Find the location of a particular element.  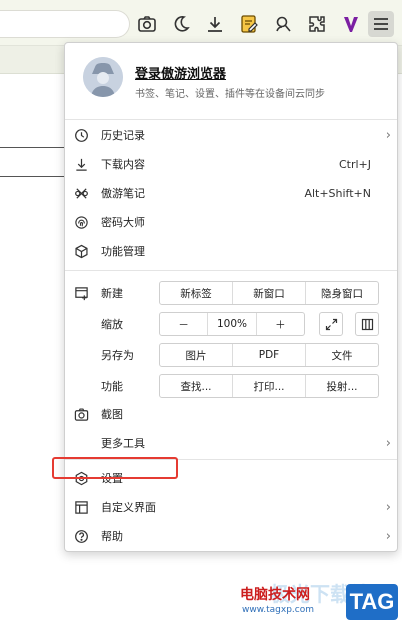

save-pdf-button: PDF is located at coordinates (269, 355).